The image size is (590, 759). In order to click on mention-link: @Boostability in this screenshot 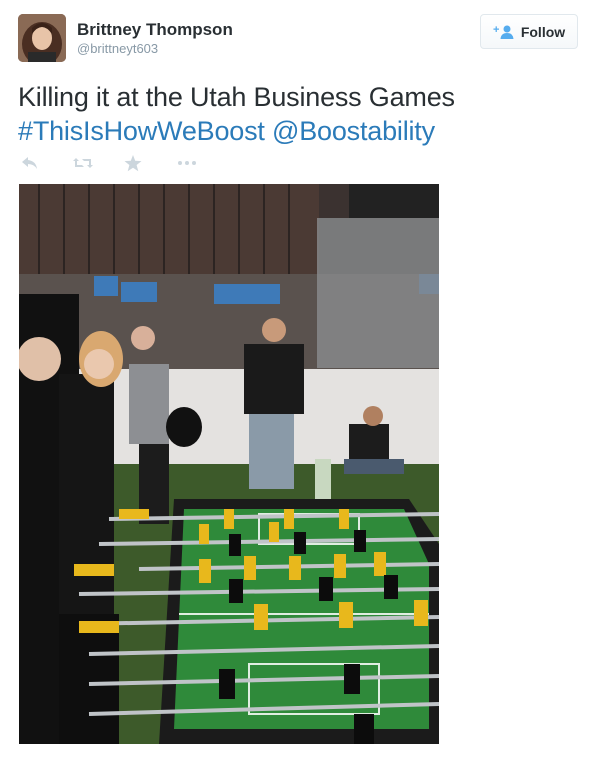, I will do `click(353, 131)`.